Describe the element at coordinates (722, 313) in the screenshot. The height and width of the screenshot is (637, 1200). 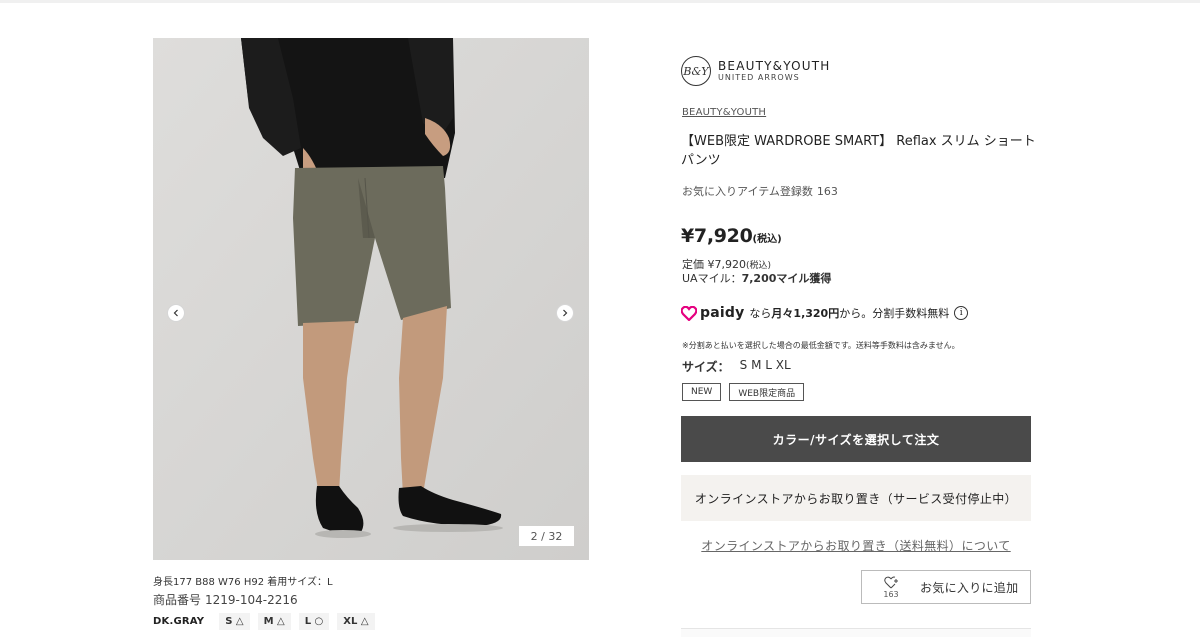
I see `paidy-wordmark: paidy` at that location.